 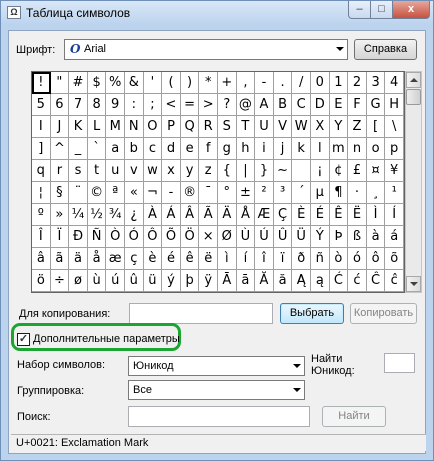 I want to click on char-cell: ., so click(x=283, y=83).